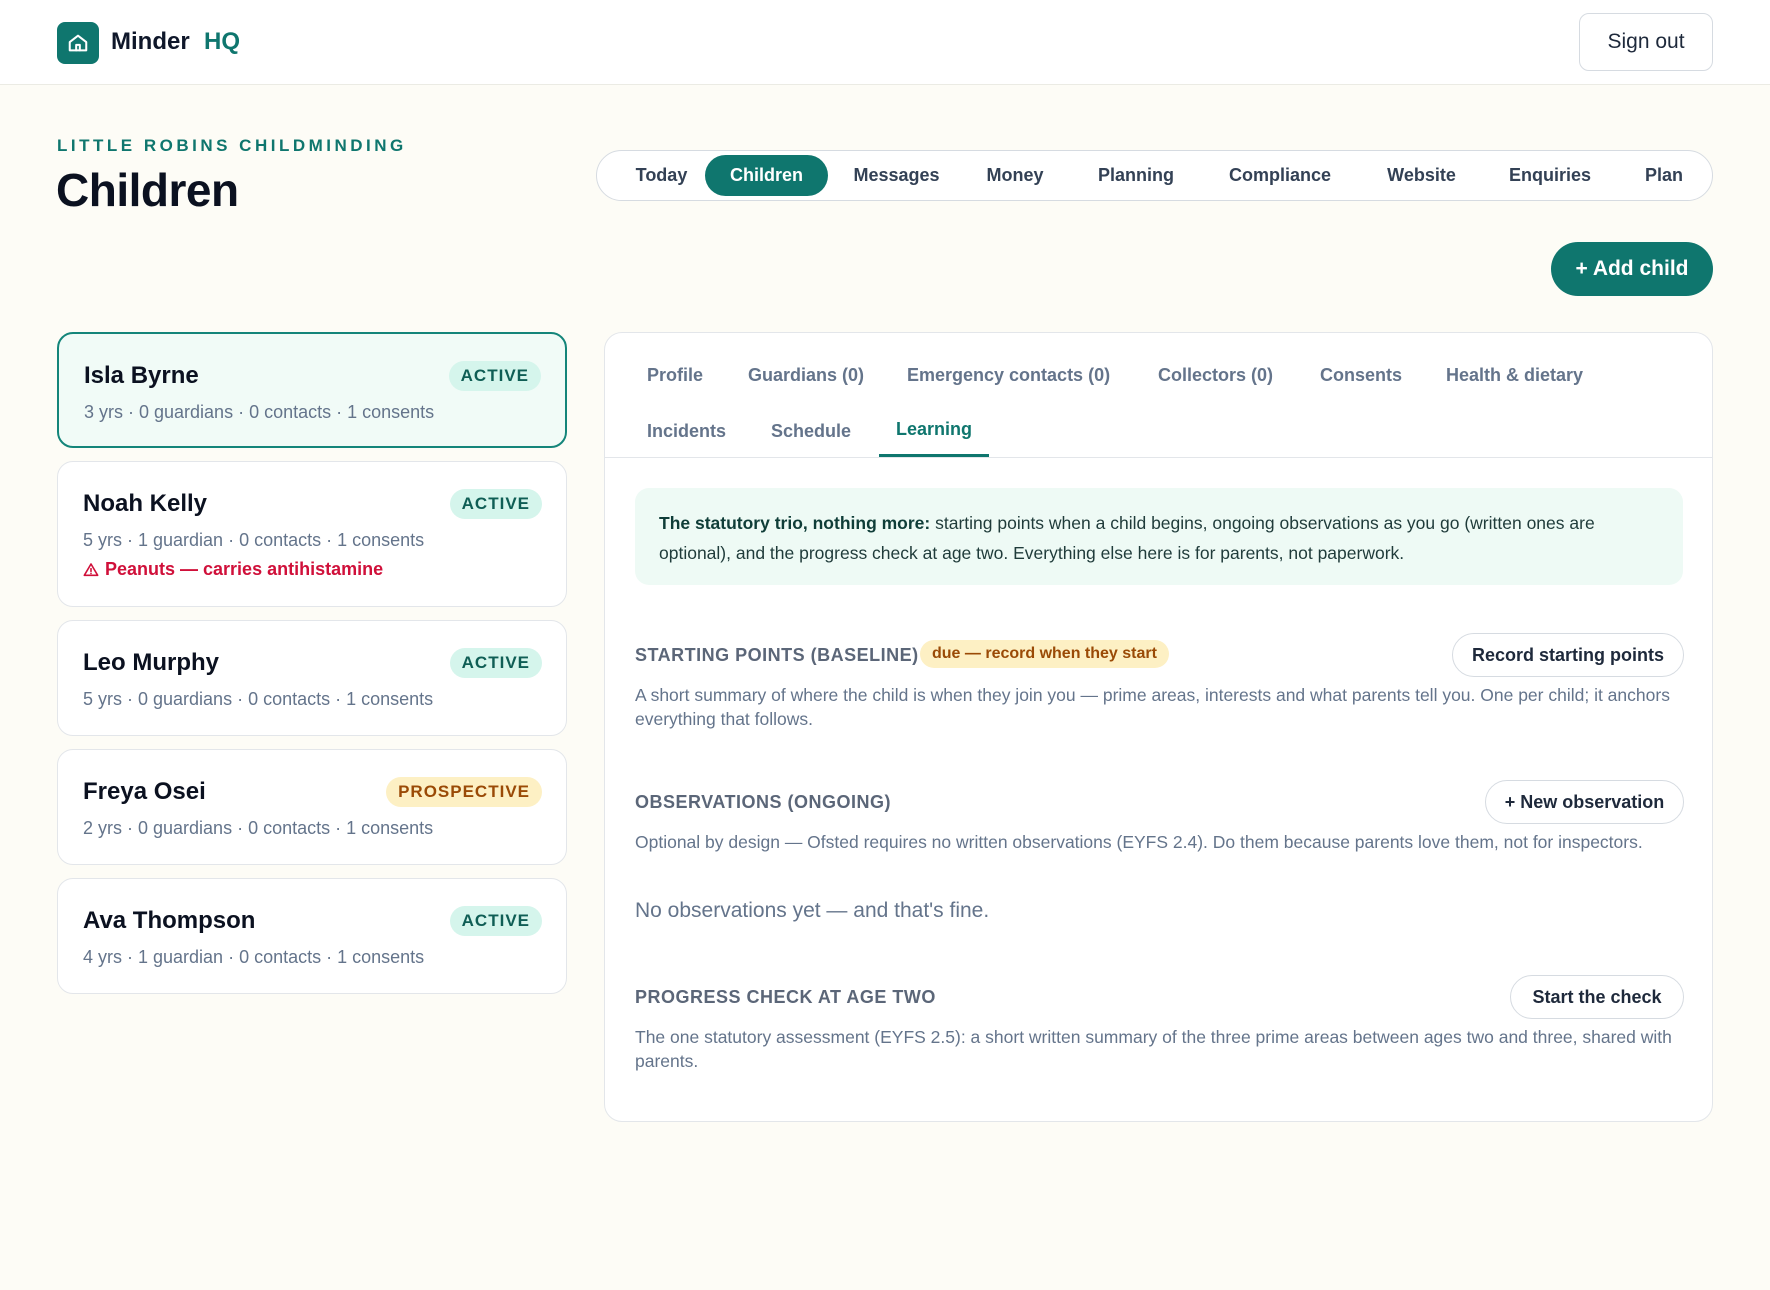 This screenshot has height=1290, width=1770. I want to click on tab-guardians: Guardians (0), so click(806, 375).